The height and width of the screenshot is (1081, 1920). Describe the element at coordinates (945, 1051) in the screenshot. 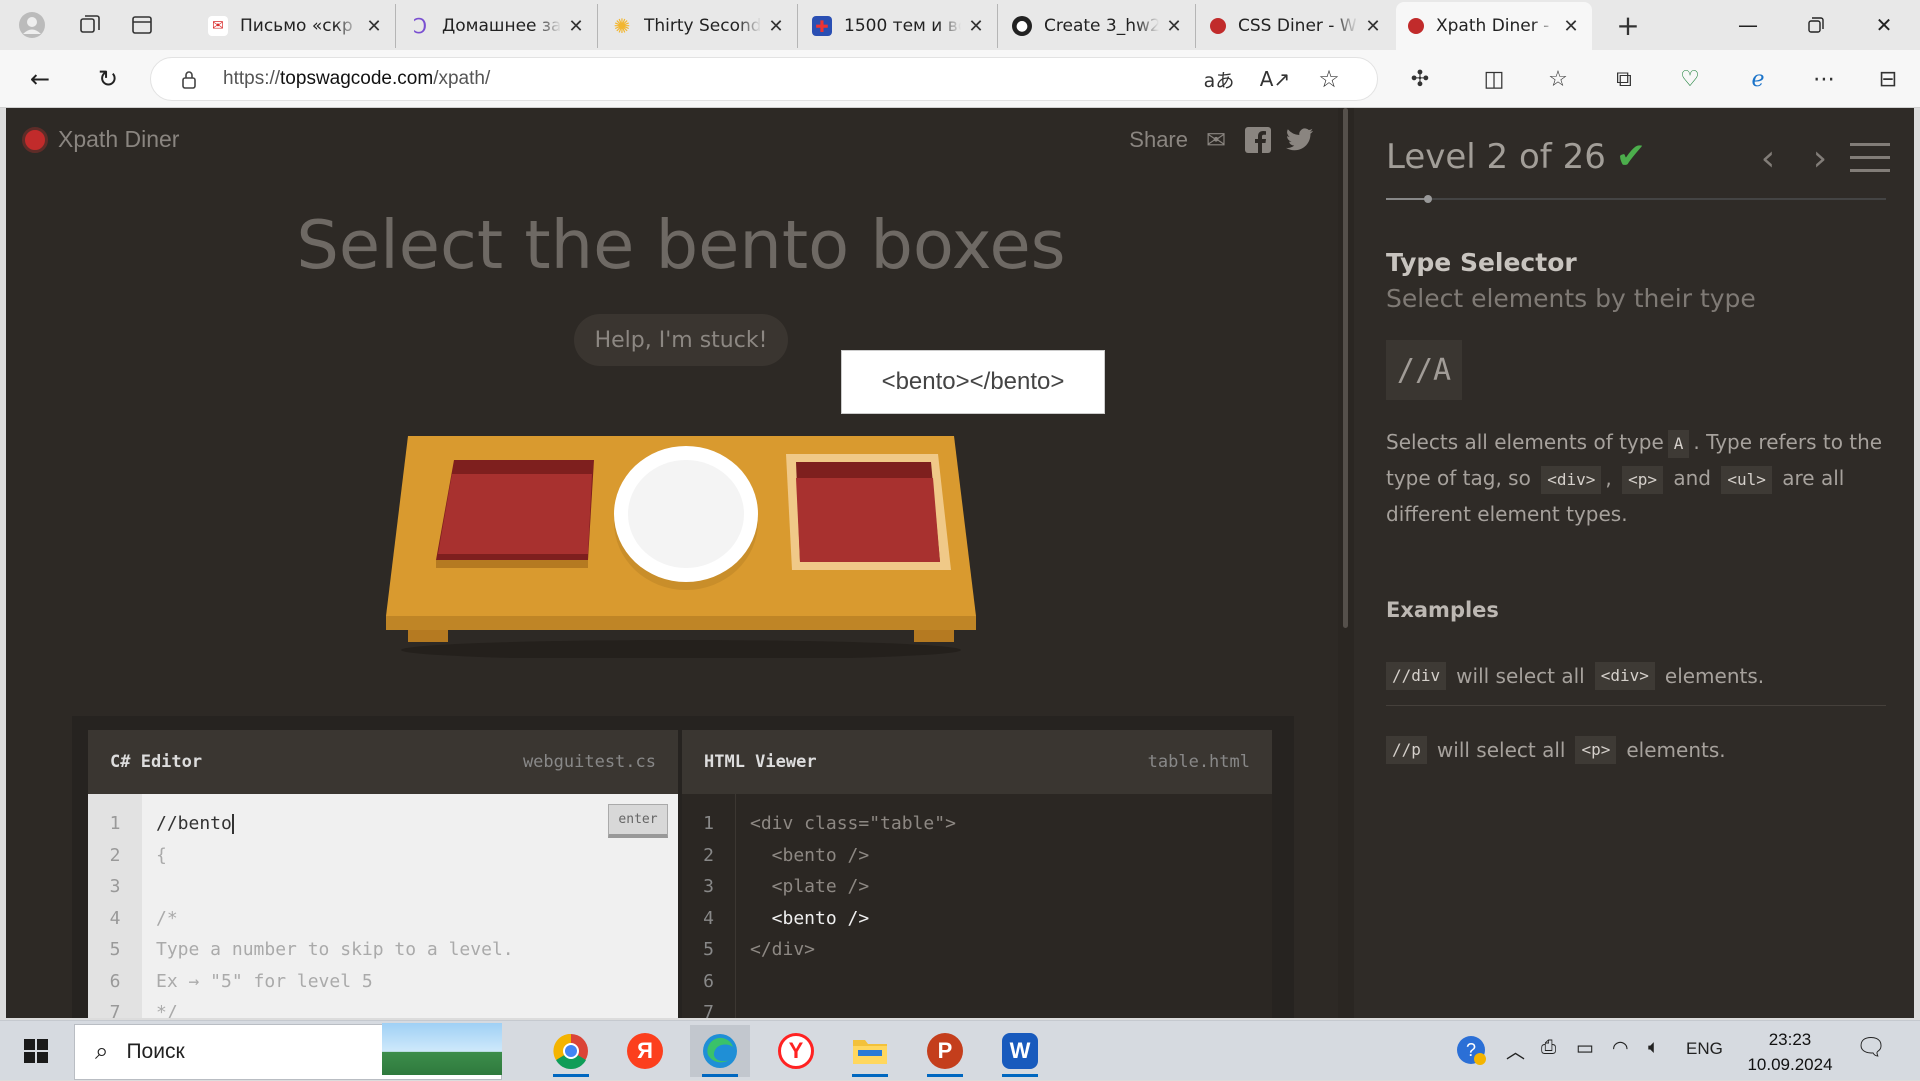

I see `powerpoint-app-icon: P` at that location.